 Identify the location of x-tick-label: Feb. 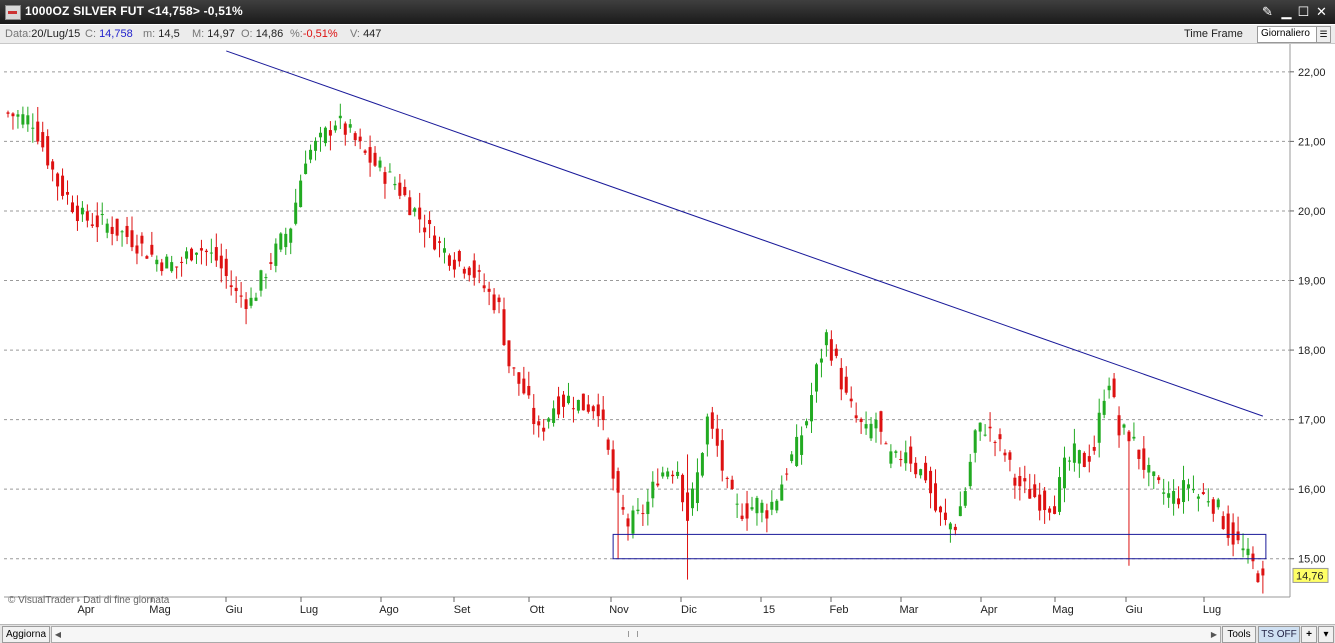
(839, 610).